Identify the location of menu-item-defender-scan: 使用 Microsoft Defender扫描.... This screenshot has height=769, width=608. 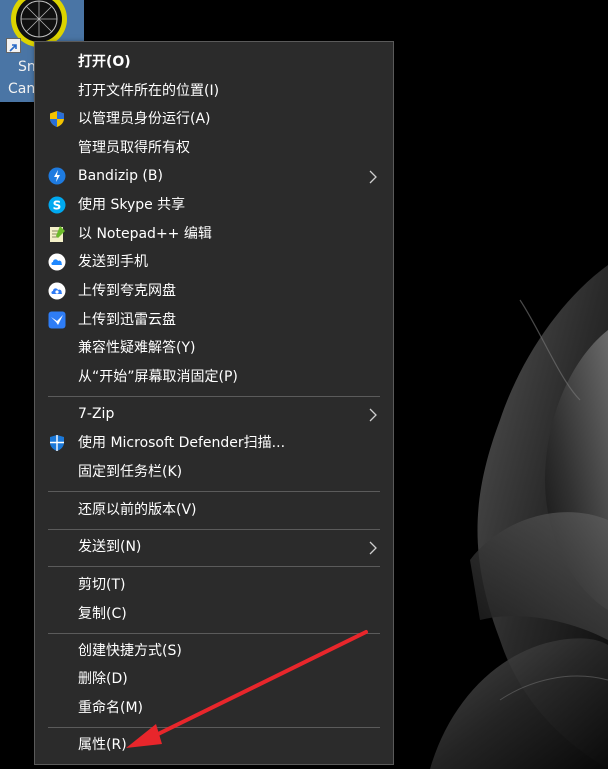
(214, 443).